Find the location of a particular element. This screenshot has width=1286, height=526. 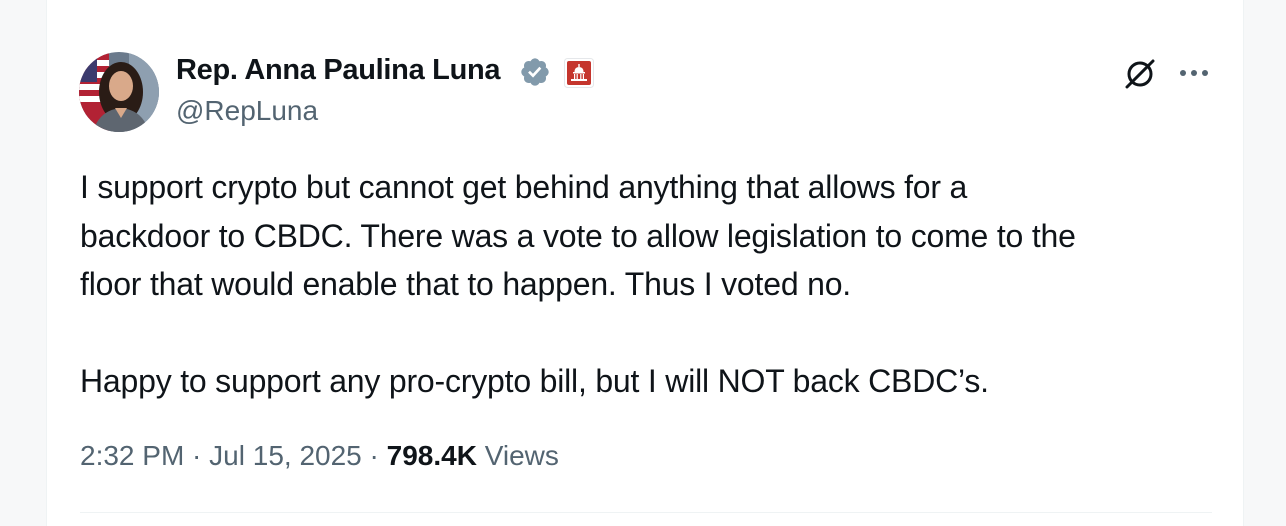

capitol-building-icon is located at coordinates (579, 73).